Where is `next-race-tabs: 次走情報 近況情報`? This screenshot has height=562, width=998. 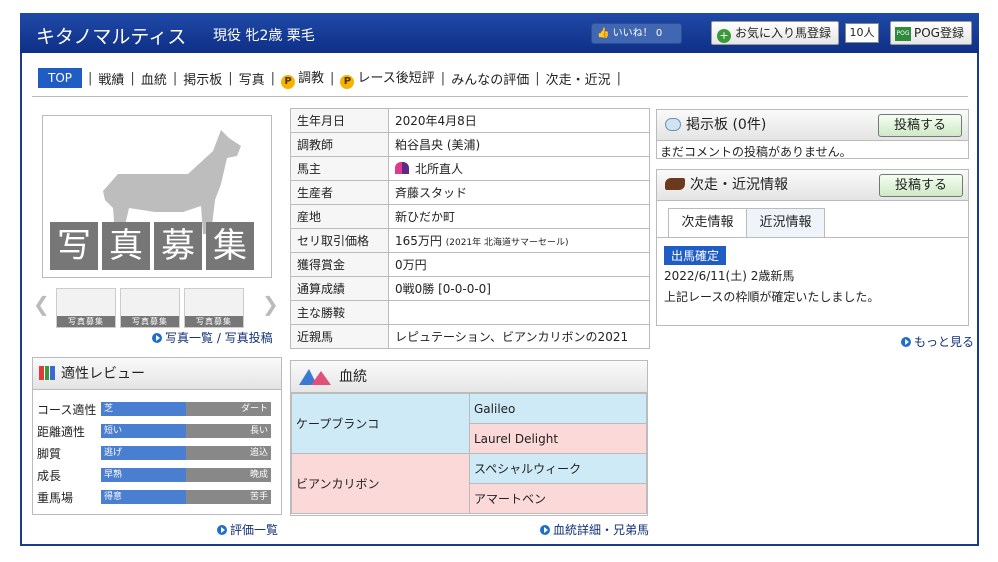 next-race-tabs: 次走情報 近況情報 is located at coordinates (746, 223).